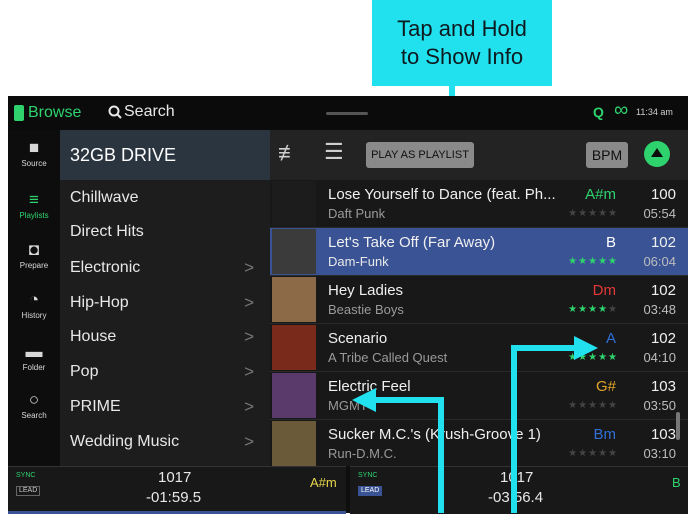  Describe the element at coordinates (659, 261) in the screenshot. I see `track-time: 06:04` at that location.